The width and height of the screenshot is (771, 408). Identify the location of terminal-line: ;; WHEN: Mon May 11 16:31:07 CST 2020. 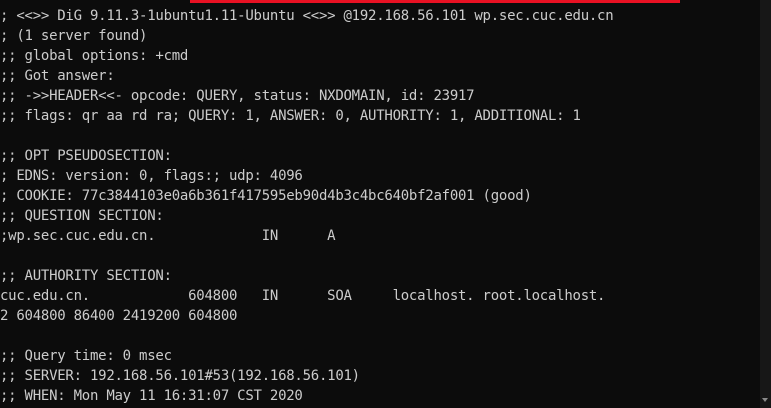
(151, 396).